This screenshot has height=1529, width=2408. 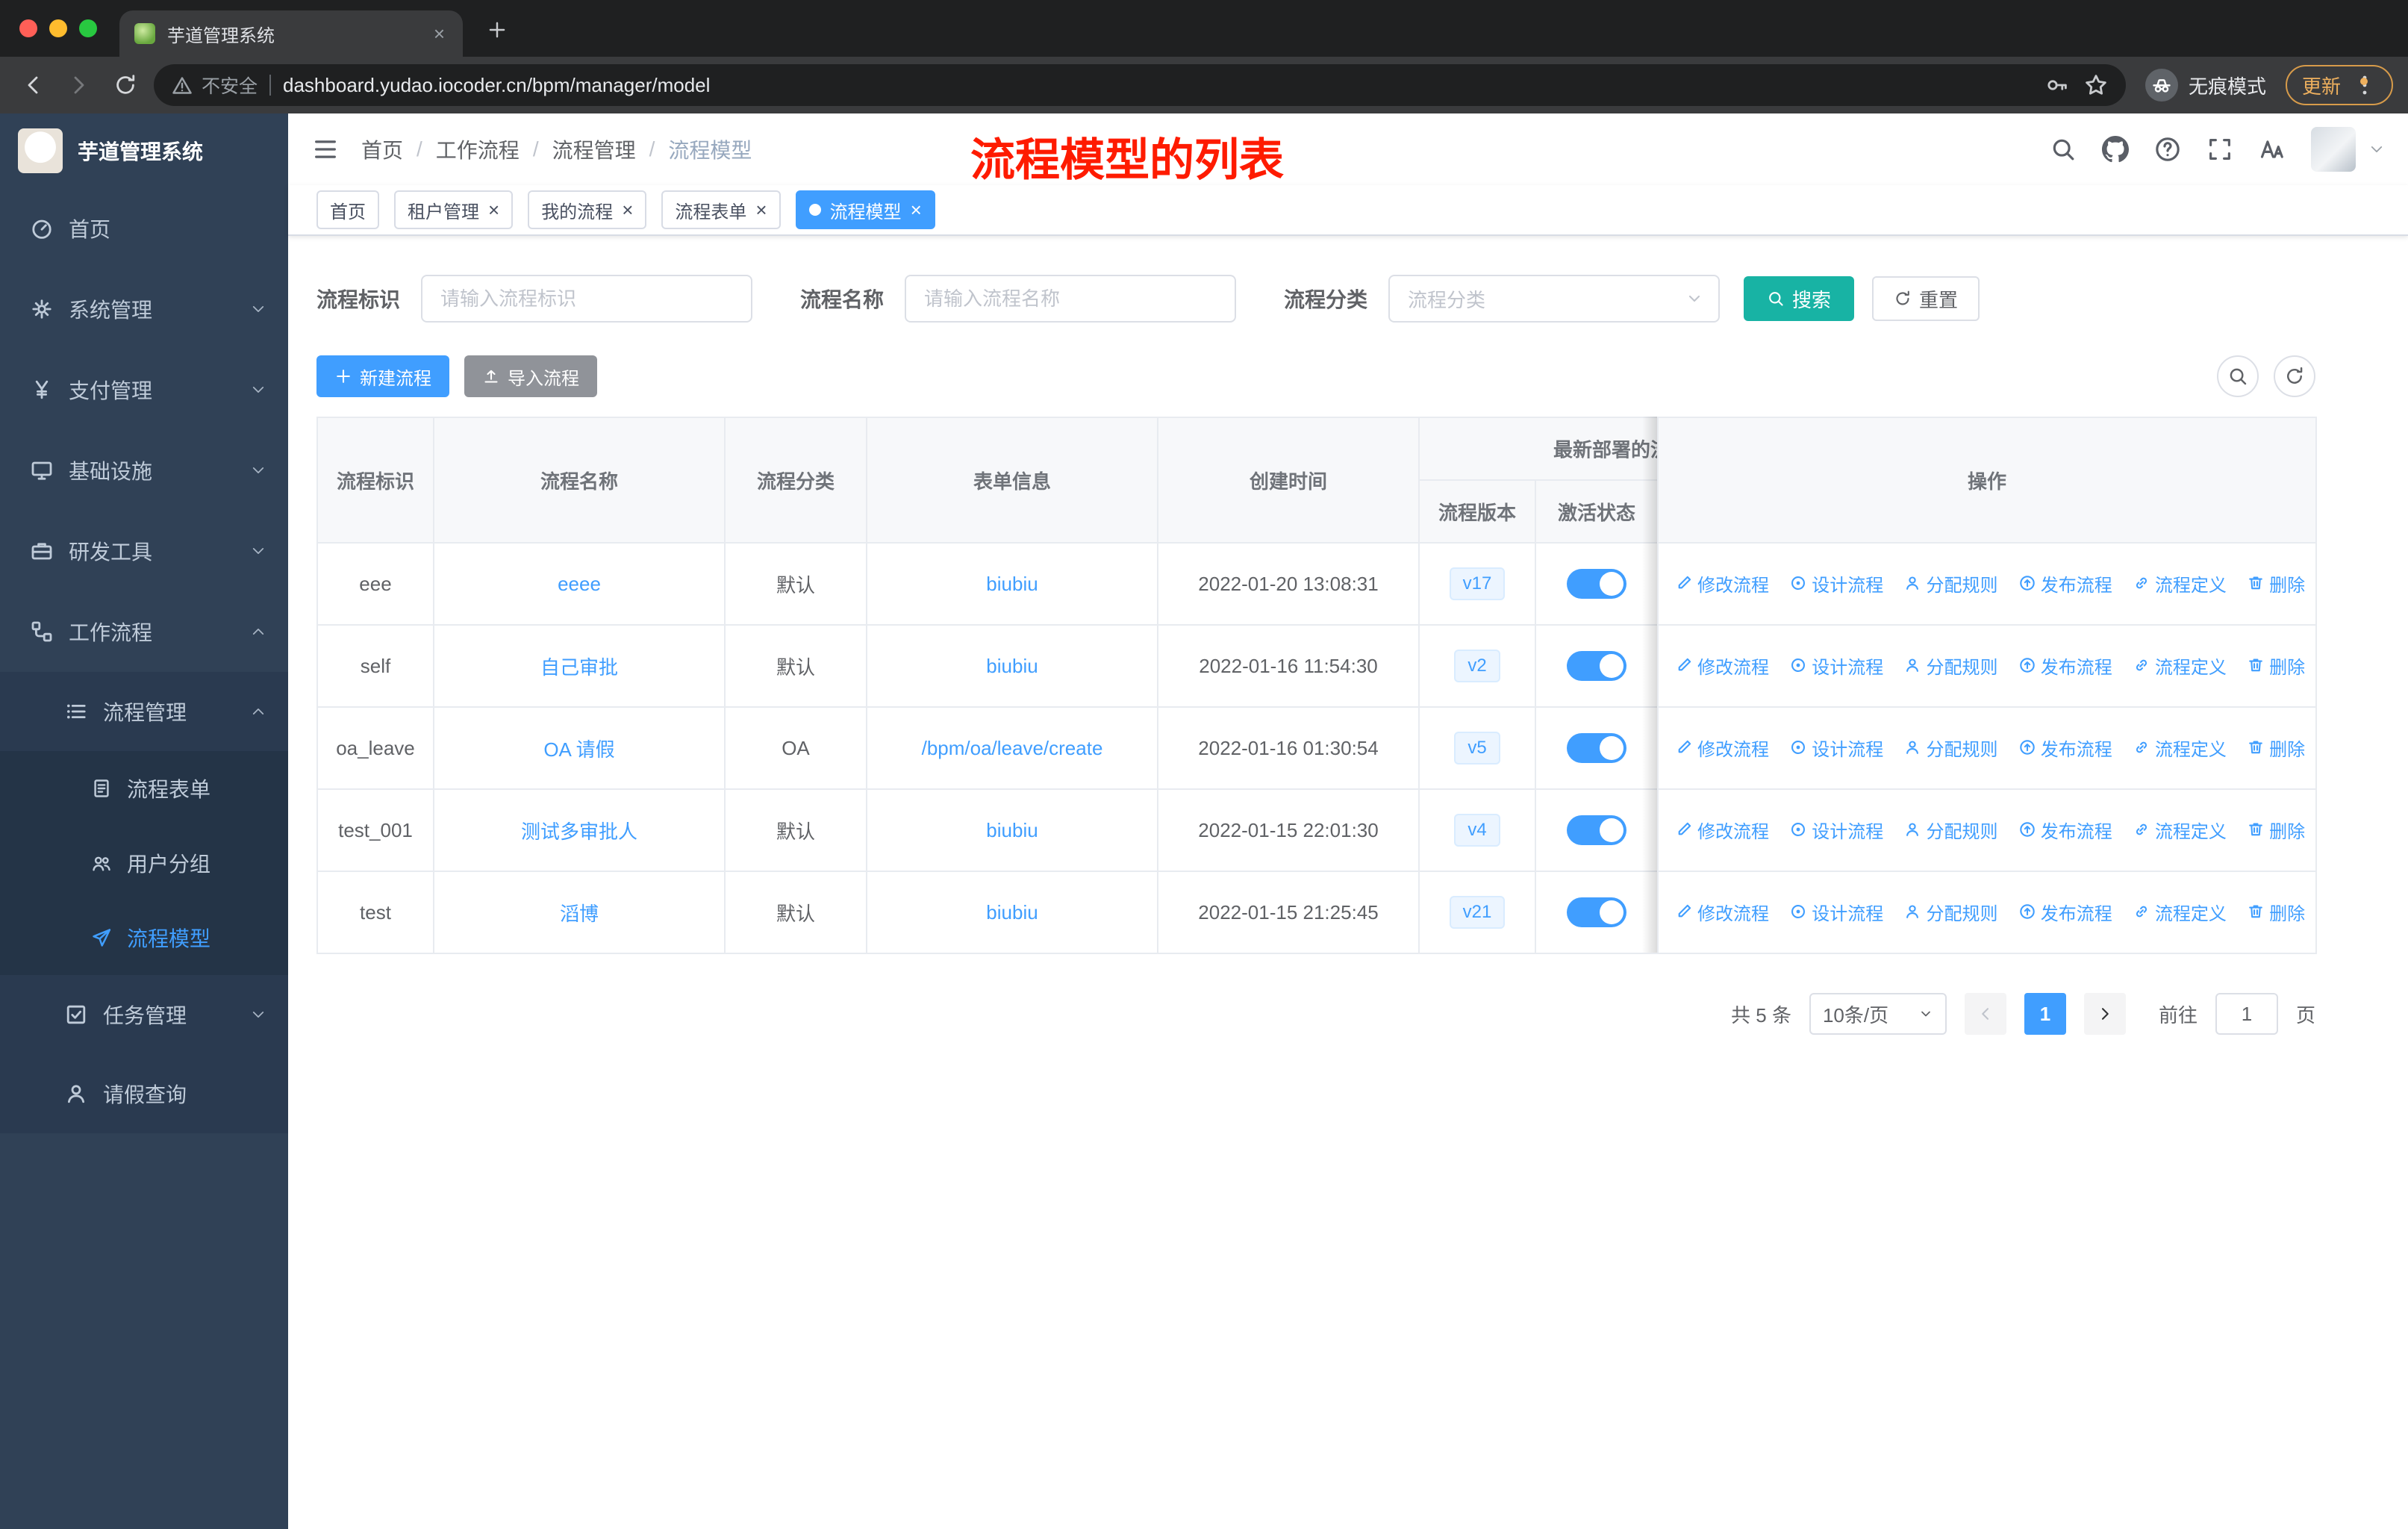 I want to click on process-name-link: eeee, so click(x=579, y=584).